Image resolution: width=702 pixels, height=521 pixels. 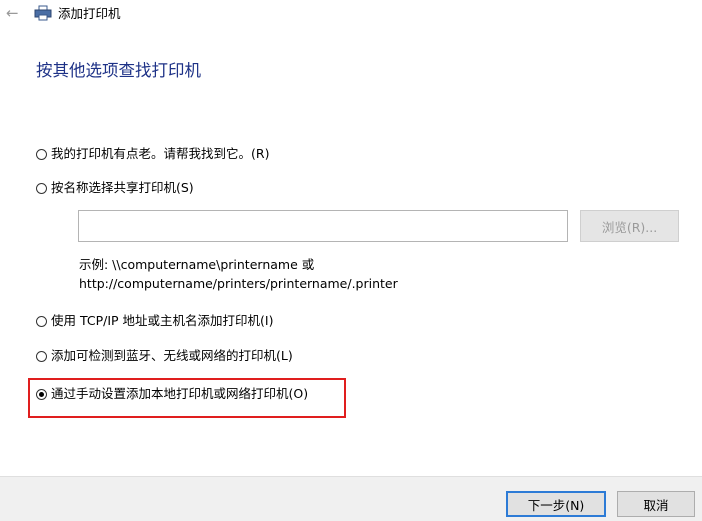 What do you see at coordinates (323, 226) in the screenshot?
I see `printer-name-input` at bounding box center [323, 226].